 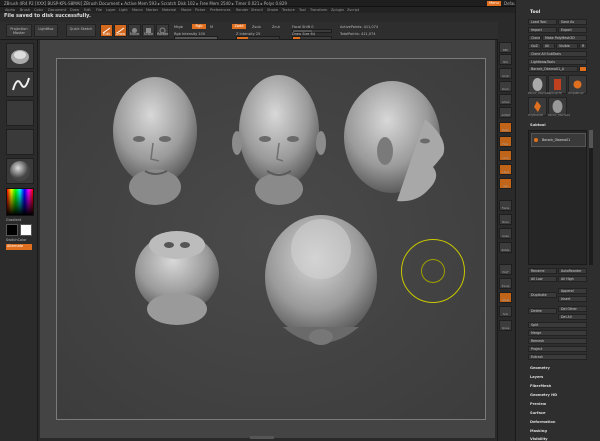 What do you see at coordinates (25, 10) in the screenshot?
I see `menu-brush: Brush` at bounding box center [25, 10].